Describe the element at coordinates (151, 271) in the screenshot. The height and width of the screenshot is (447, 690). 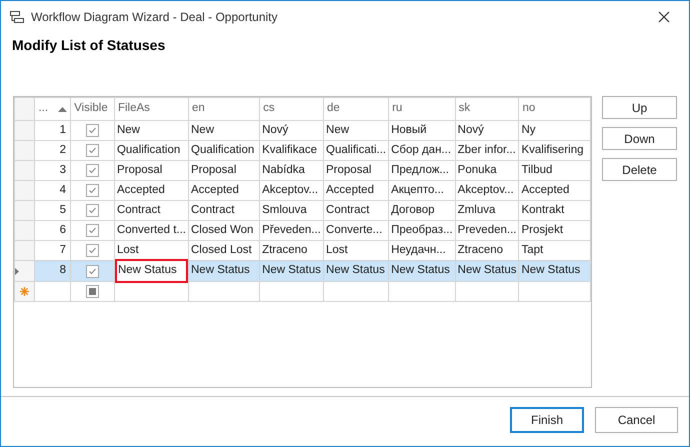
I see `editing-cell: New Status` at that location.